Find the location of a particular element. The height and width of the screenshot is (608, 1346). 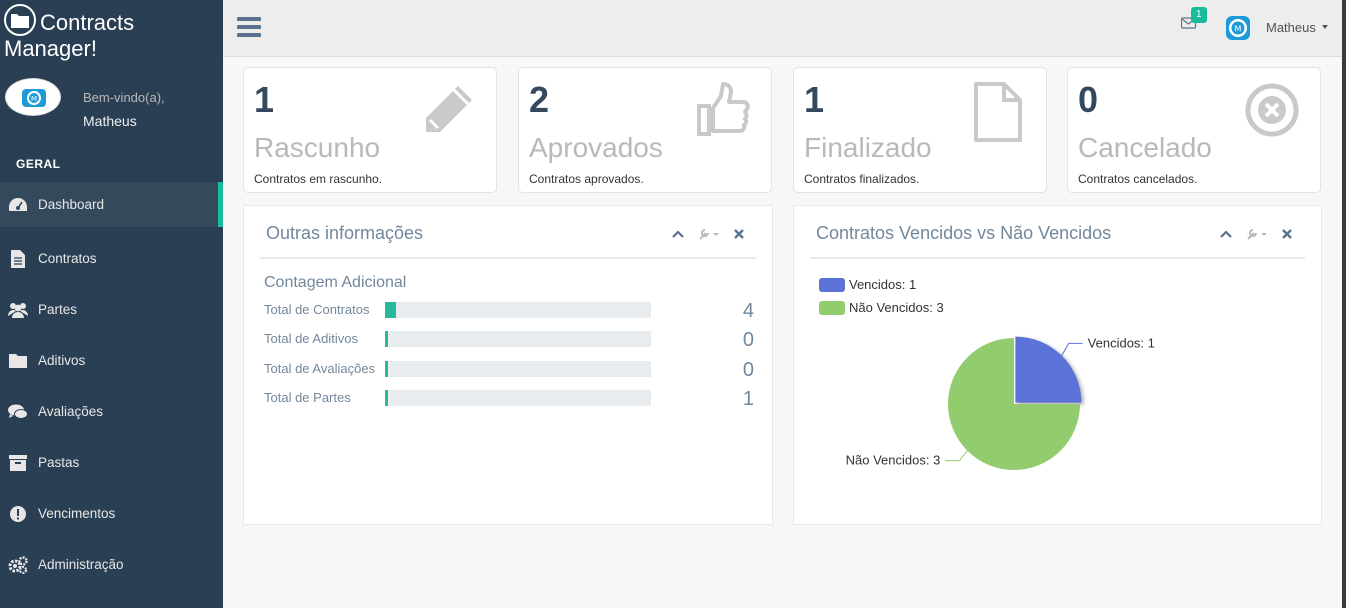

sidebar-item-label: Pastas is located at coordinates (59, 462).